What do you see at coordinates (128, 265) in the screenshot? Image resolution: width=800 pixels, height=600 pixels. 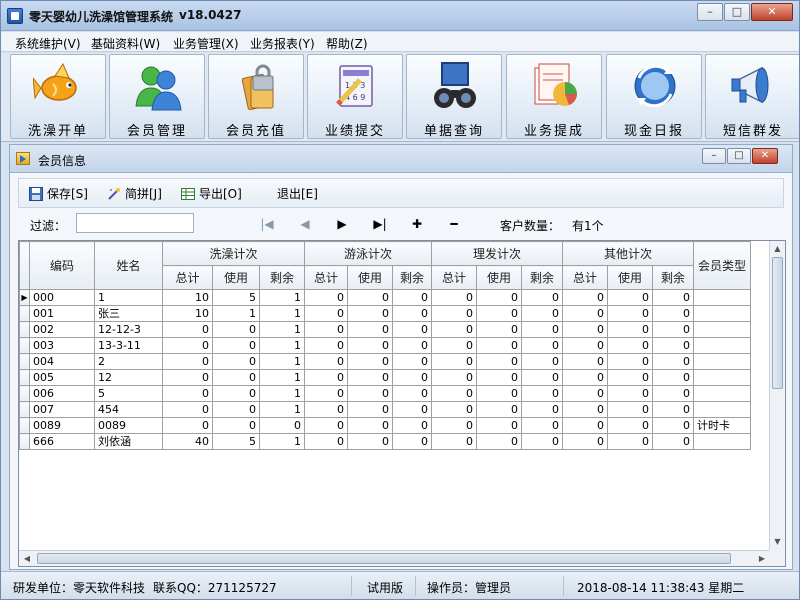 I see `header-name: 姓名` at bounding box center [128, 265].